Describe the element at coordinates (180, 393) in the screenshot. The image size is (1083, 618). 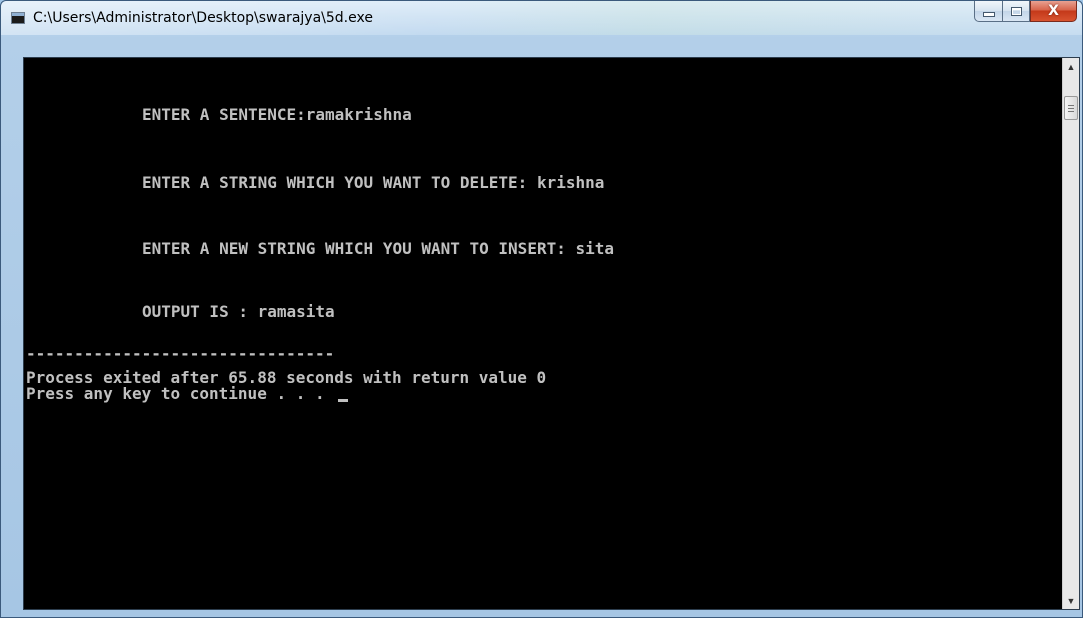
I see `continue-message-text: Press any key to continue . . .` at that location.